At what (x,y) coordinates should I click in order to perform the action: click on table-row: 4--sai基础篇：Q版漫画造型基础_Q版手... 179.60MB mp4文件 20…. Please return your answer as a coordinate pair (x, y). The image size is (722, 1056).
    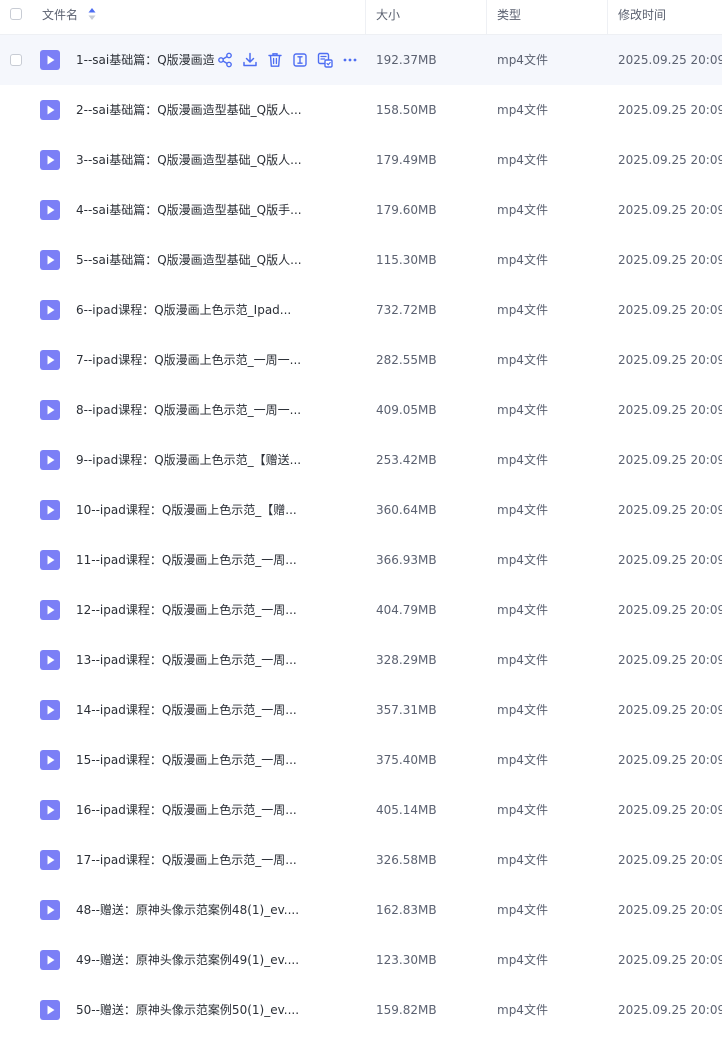
    Looking at the image, I should click on (361, 210).